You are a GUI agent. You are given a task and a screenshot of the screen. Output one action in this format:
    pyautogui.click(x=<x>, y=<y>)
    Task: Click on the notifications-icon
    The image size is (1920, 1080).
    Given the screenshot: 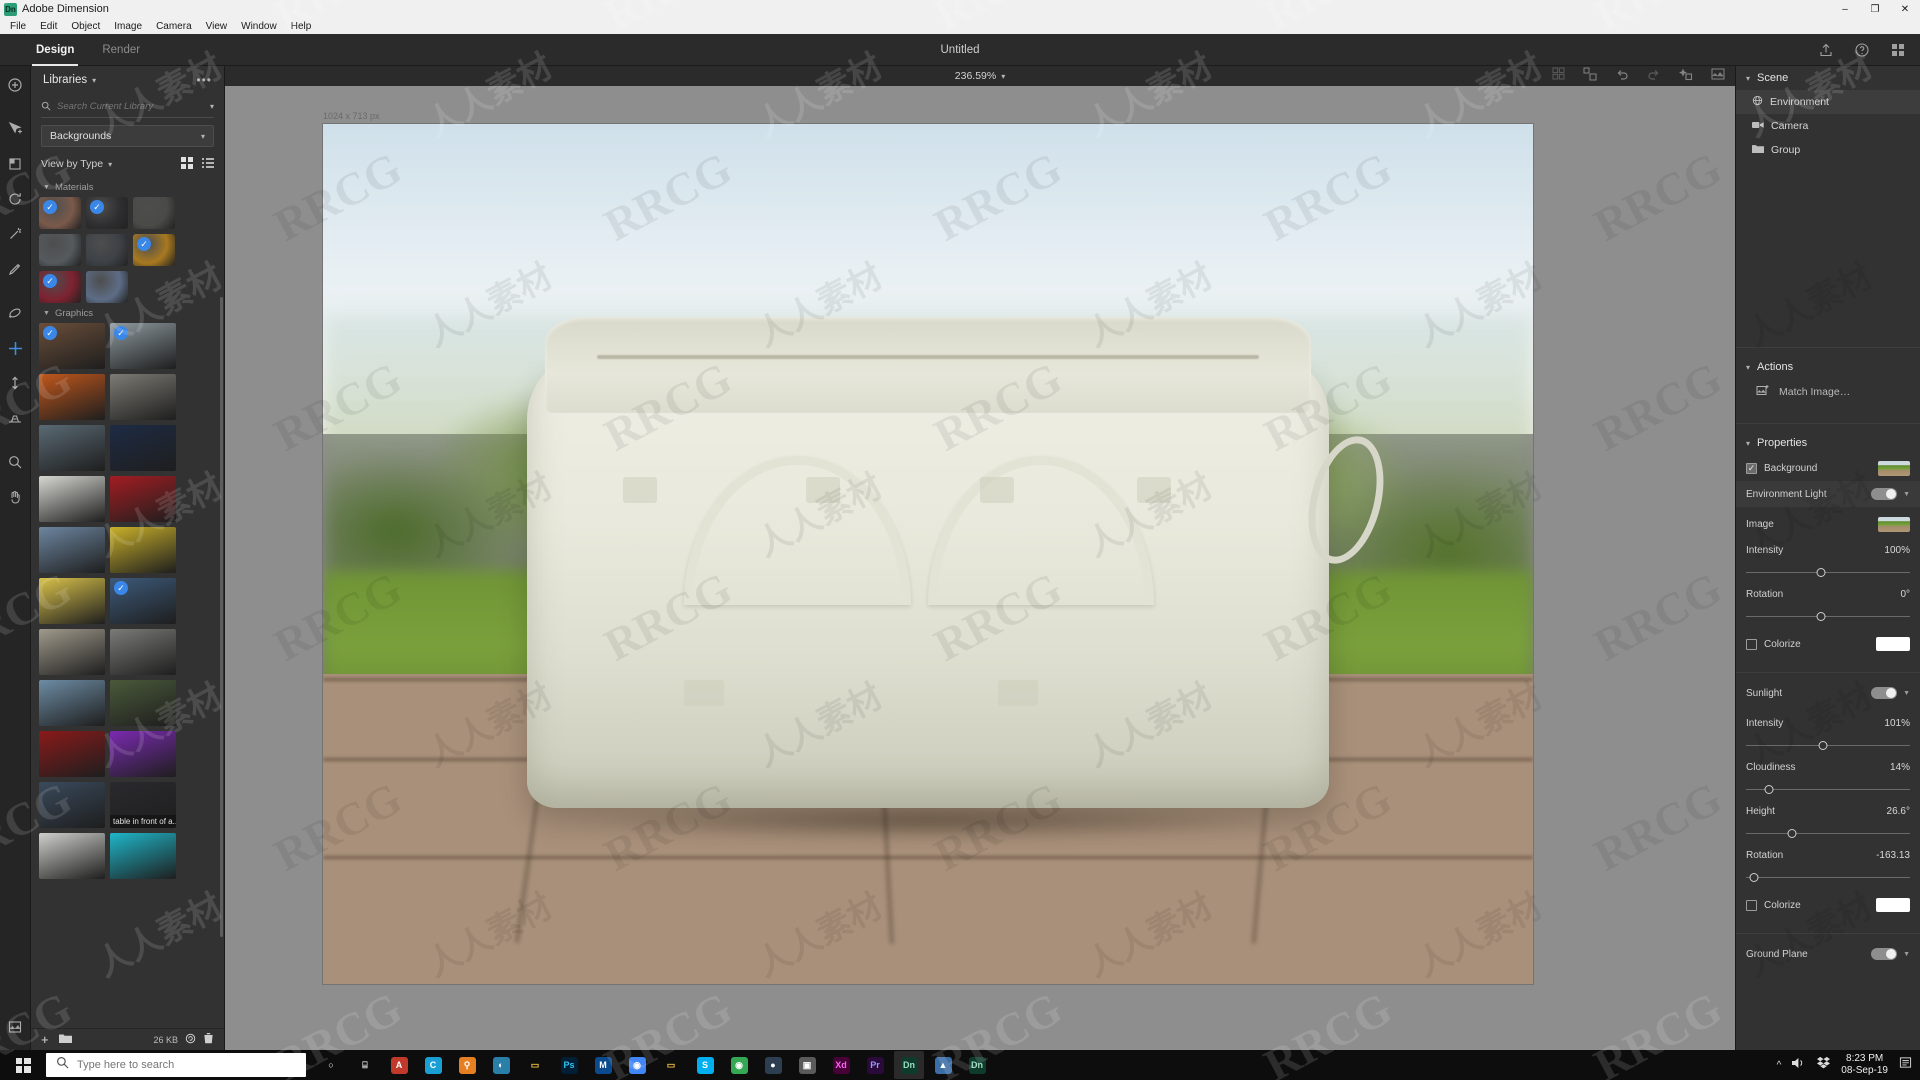 What is the action you would take?
    pyautogui.click(x=1905, y=1065)
    